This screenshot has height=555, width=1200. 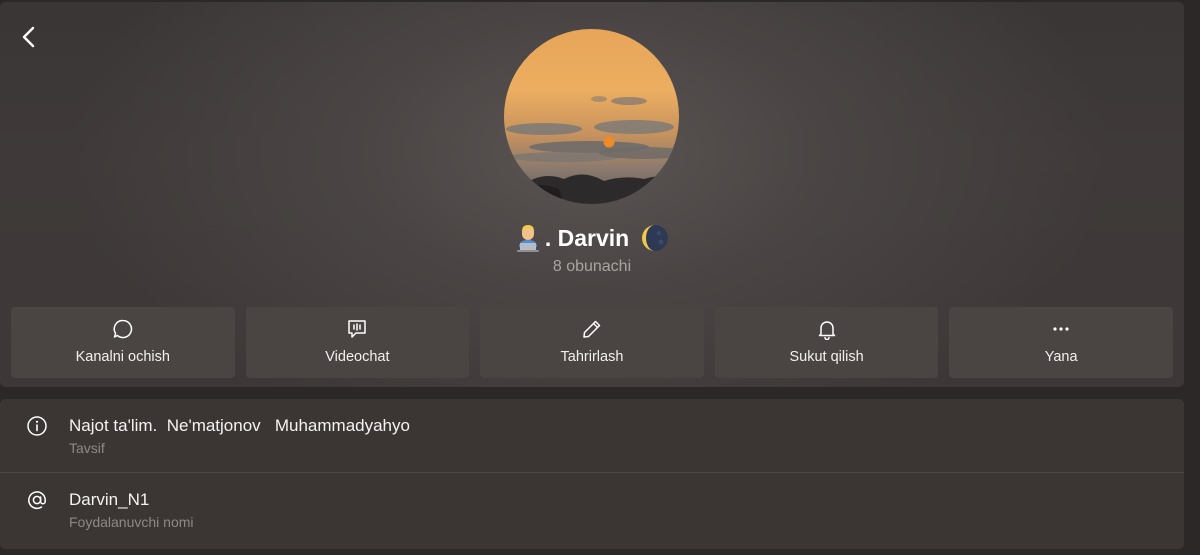 I want to click on at-sign-icon, so click(x=37, y=500).